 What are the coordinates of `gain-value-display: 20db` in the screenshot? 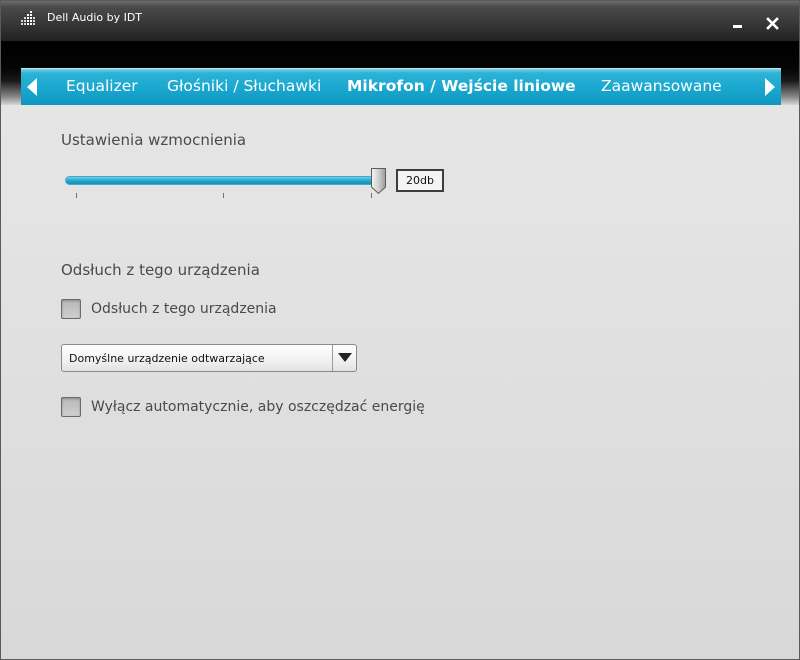 It's located at (420, 180).